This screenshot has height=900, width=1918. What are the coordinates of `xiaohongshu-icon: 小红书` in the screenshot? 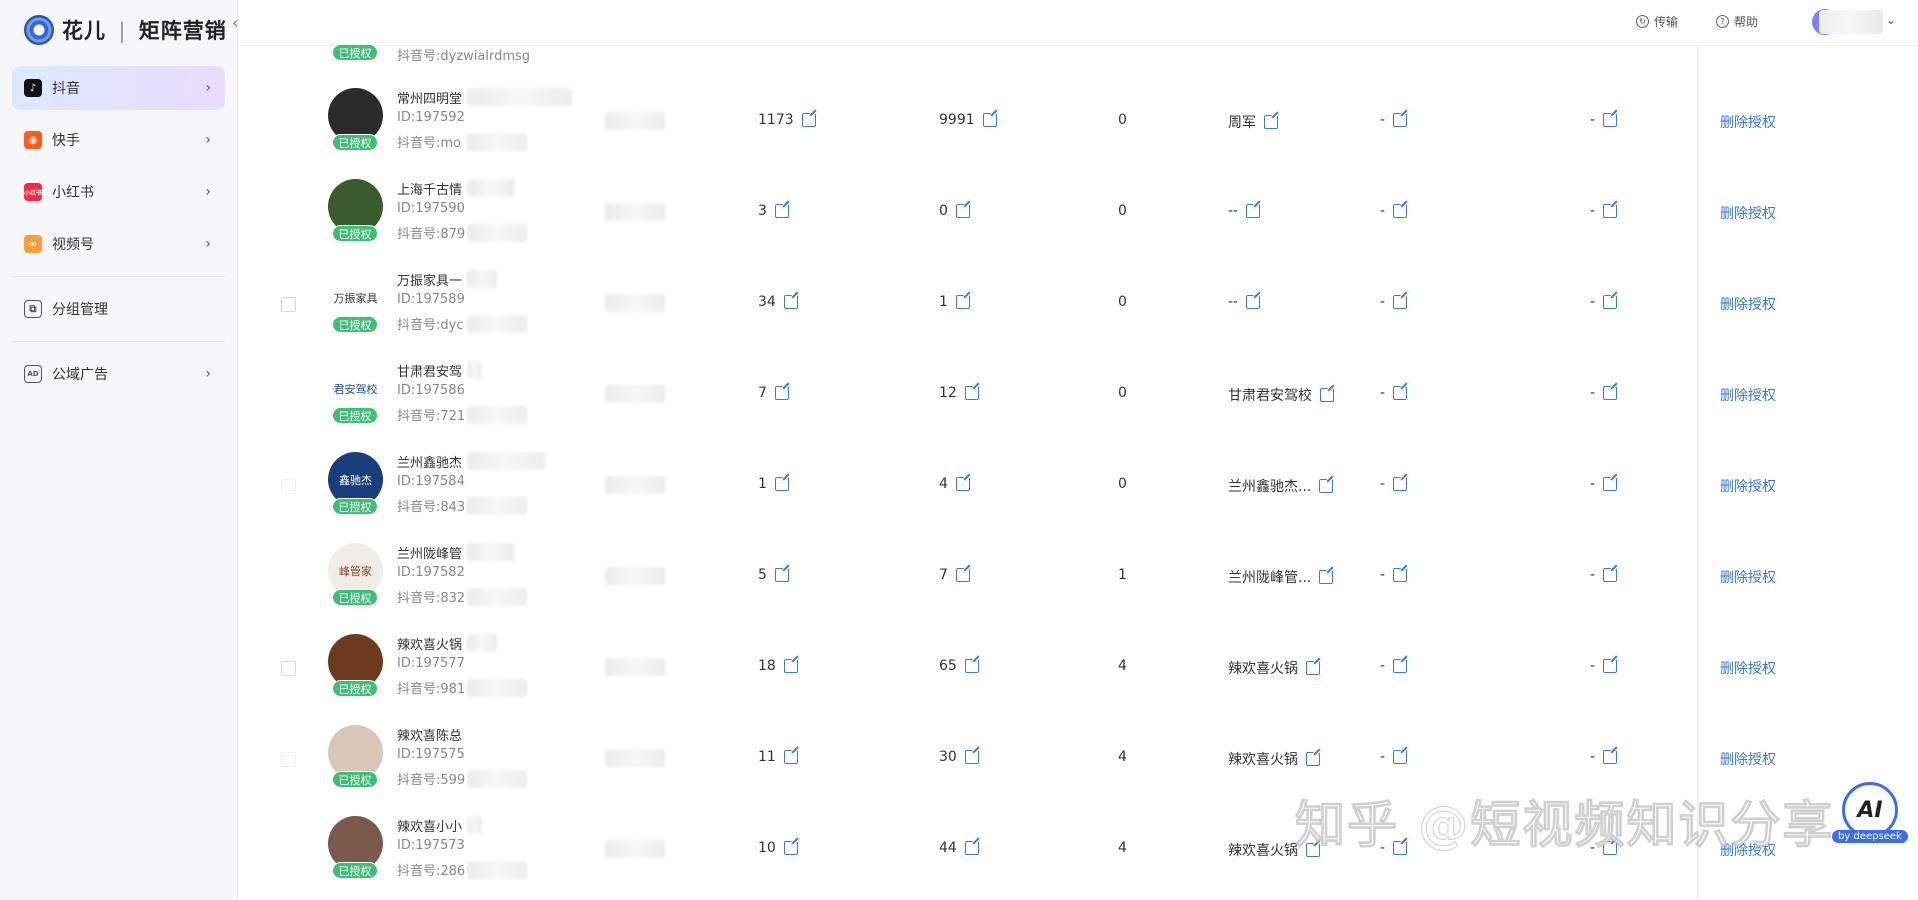 It's located at (33, 192).